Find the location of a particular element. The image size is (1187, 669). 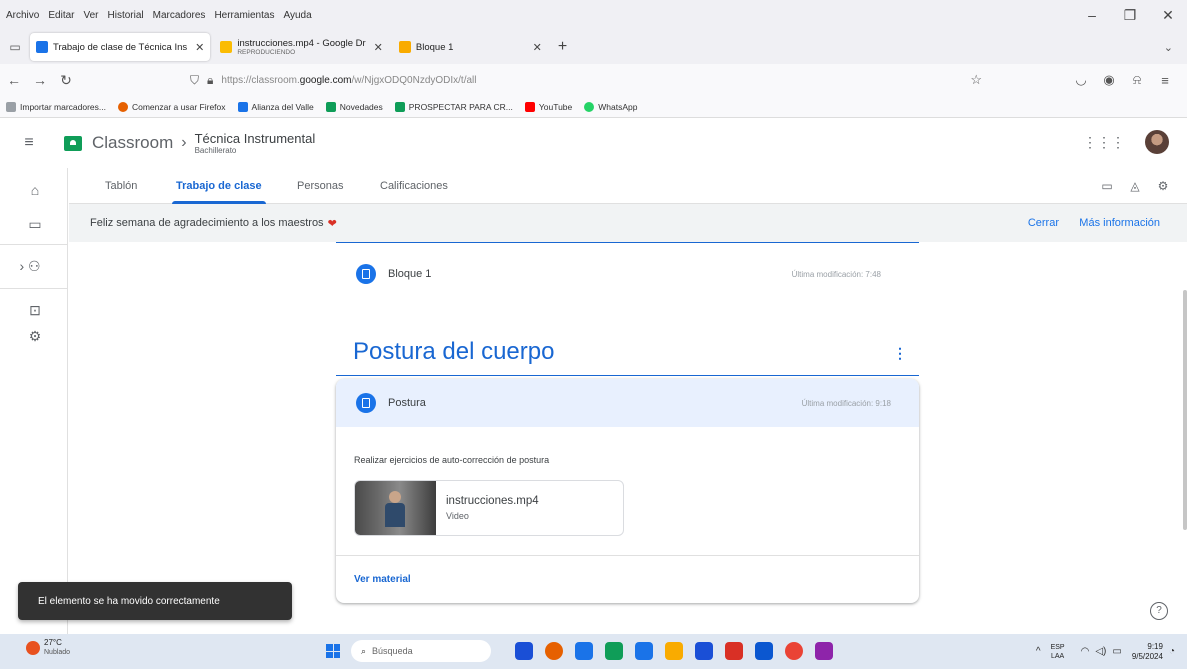

tab-personas: Personas is located at coordinates (320, 186).